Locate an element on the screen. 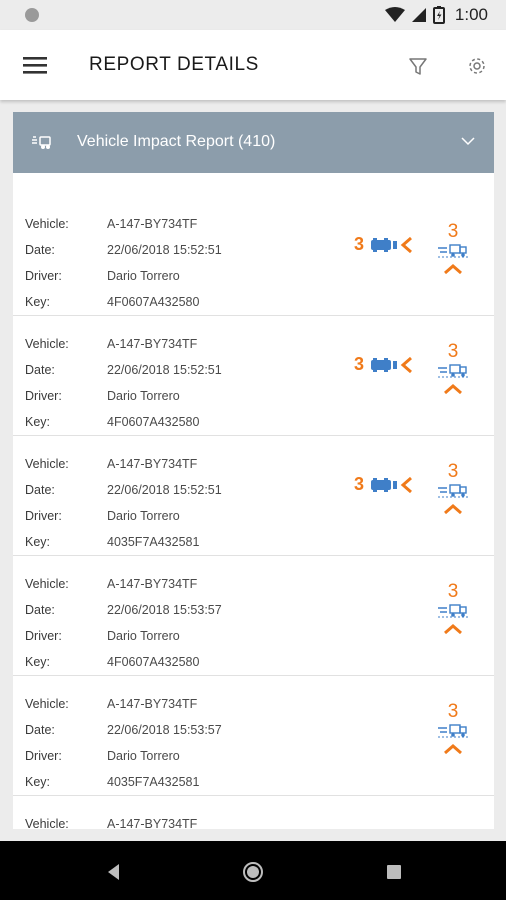 Image resolution: width=506 pixels, height=900 pixels. hamburger-icon is located at coordinates (35, 65).